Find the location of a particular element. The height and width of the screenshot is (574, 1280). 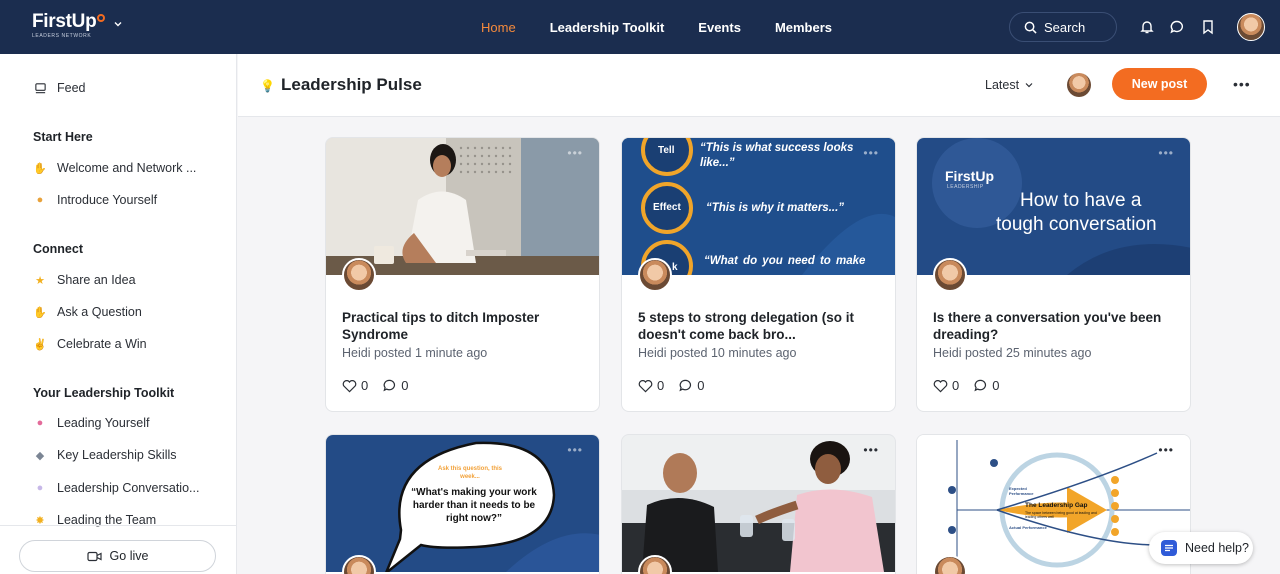

hands-up-icon: ✌ is located at coordinates (40, 344).